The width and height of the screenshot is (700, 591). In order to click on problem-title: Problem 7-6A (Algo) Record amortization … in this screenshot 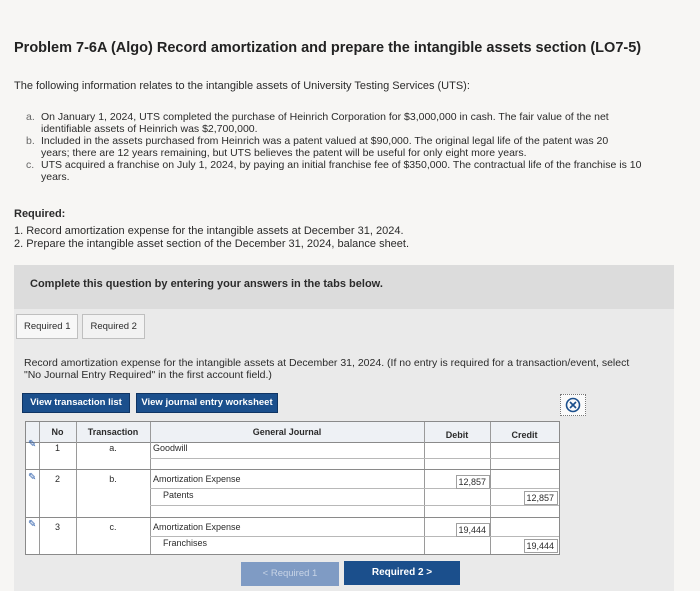, I will do `click(328, 48)`.